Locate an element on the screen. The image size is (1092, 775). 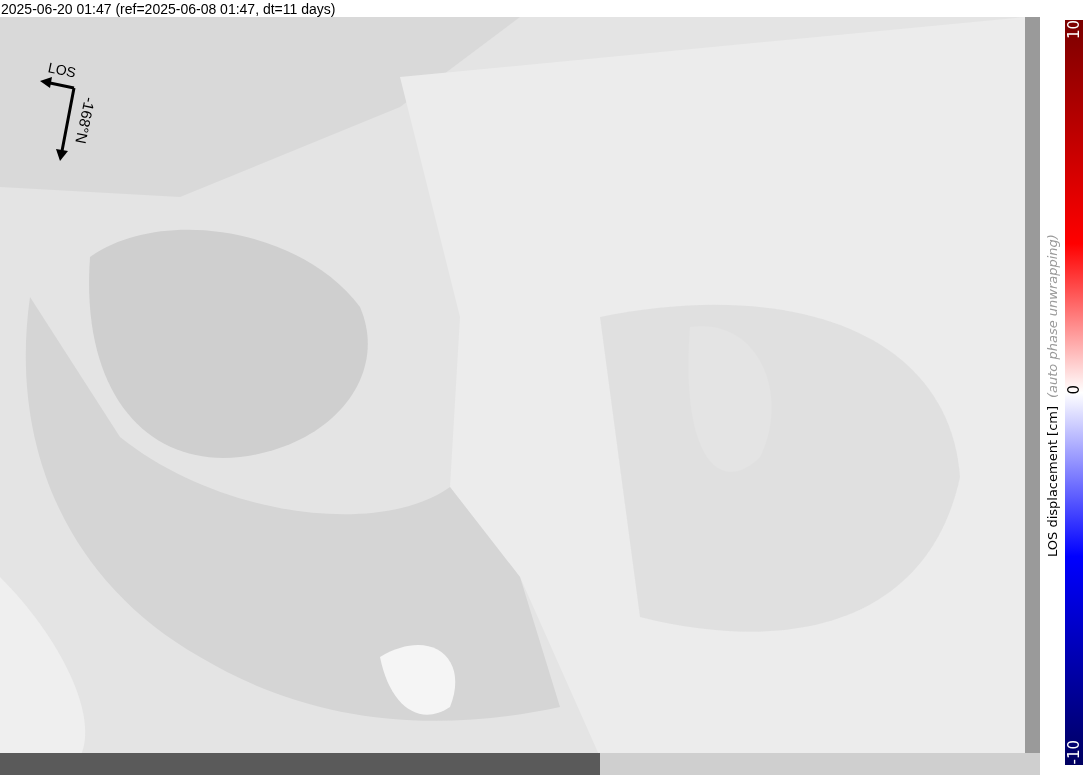
tick-label: 10 is located at coordinates (1073, 31).